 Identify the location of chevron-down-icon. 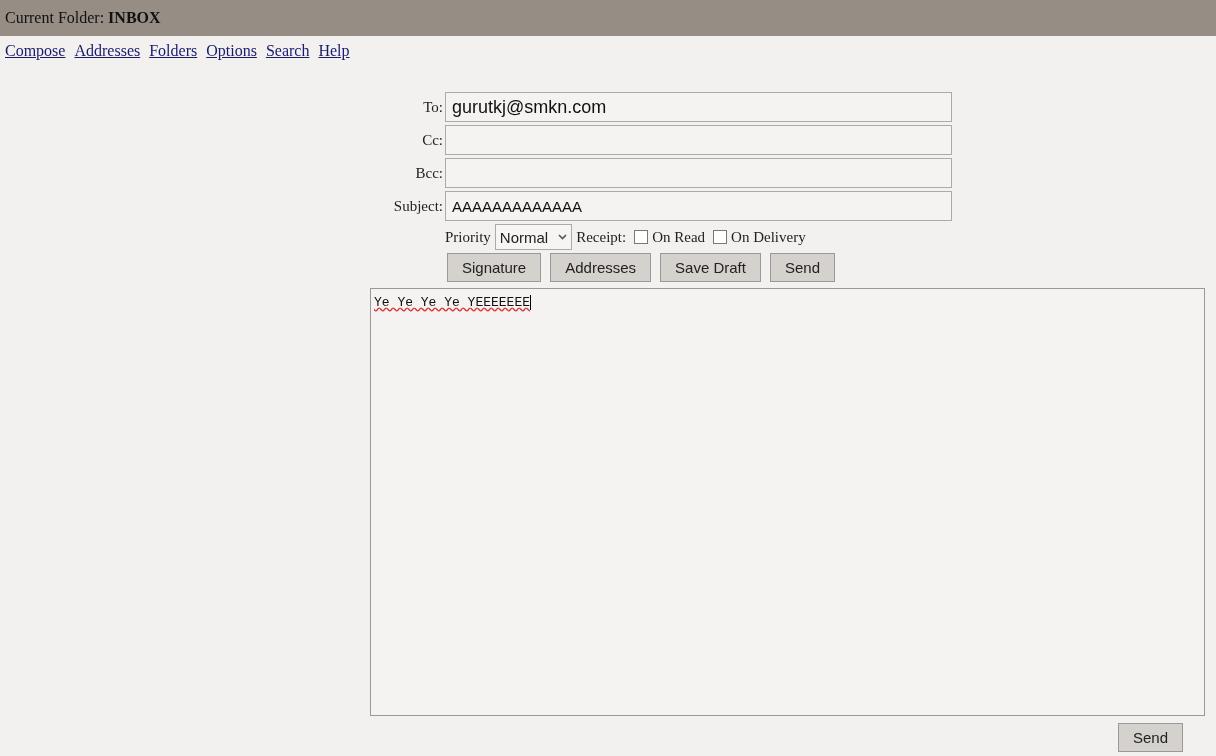
(563, 237).